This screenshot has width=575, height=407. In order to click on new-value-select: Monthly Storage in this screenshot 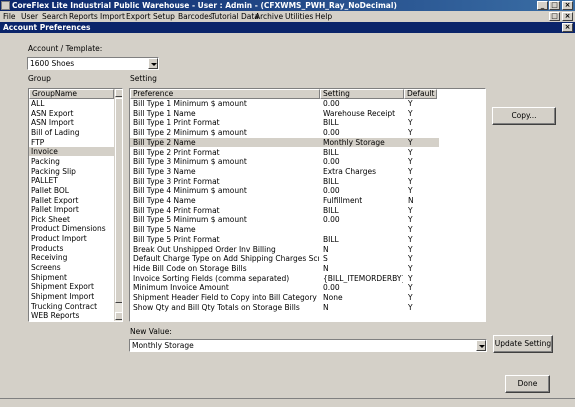, I will do `click(308, 345)`.